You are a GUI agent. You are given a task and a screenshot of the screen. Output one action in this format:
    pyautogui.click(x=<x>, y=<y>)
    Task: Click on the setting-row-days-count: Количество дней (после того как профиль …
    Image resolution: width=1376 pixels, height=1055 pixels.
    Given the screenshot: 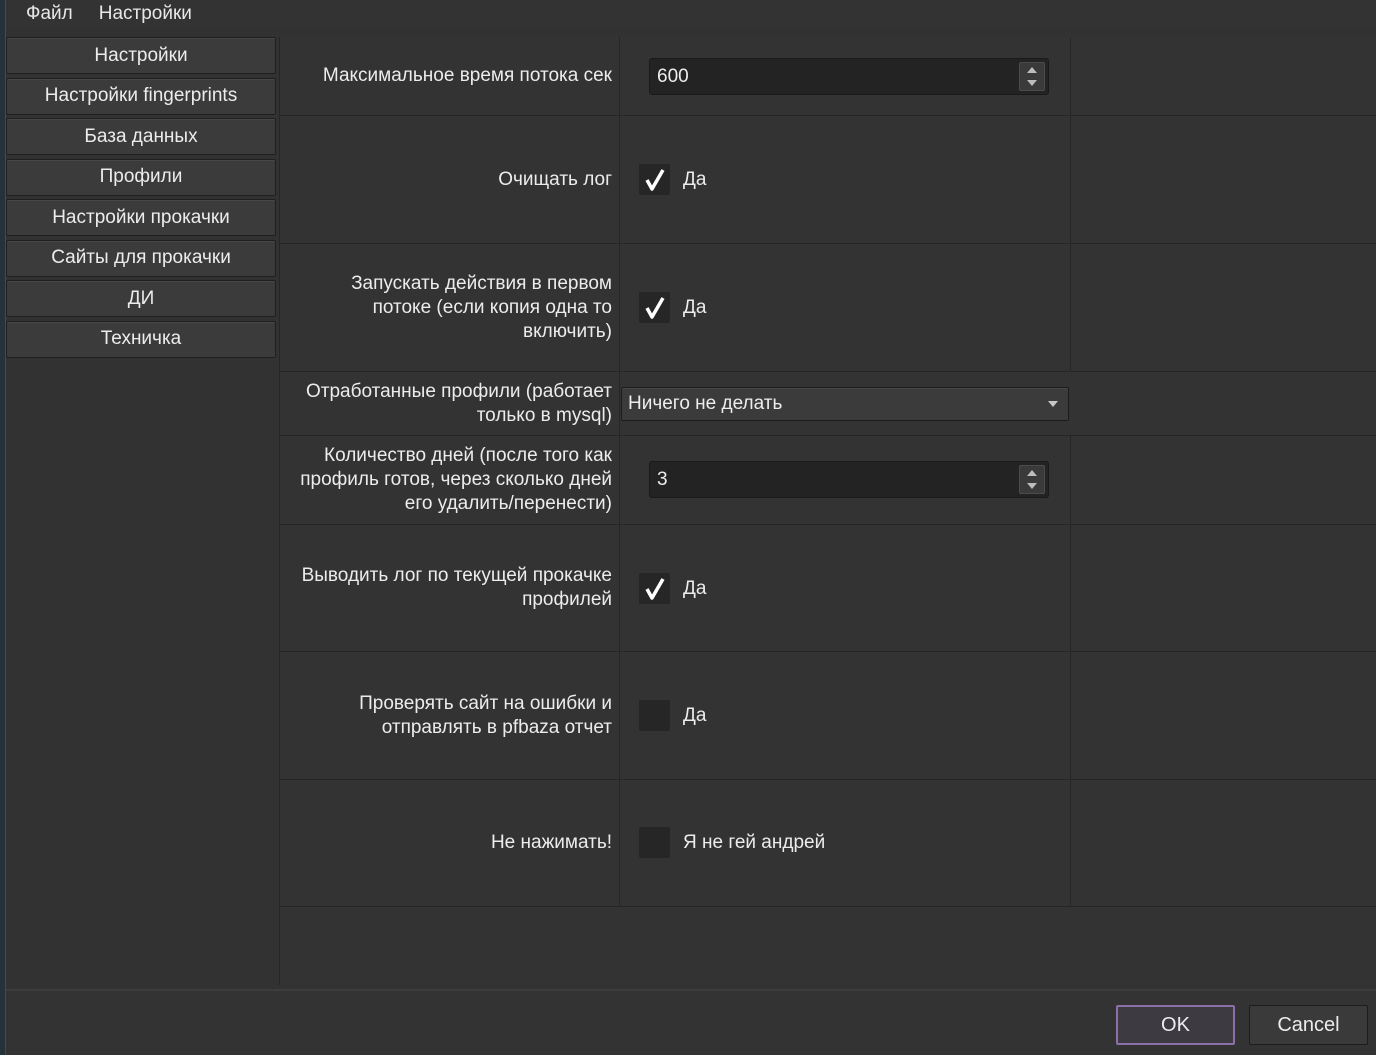 What is the action you would take?
    pyautogui.click(x=828, y=480)
    